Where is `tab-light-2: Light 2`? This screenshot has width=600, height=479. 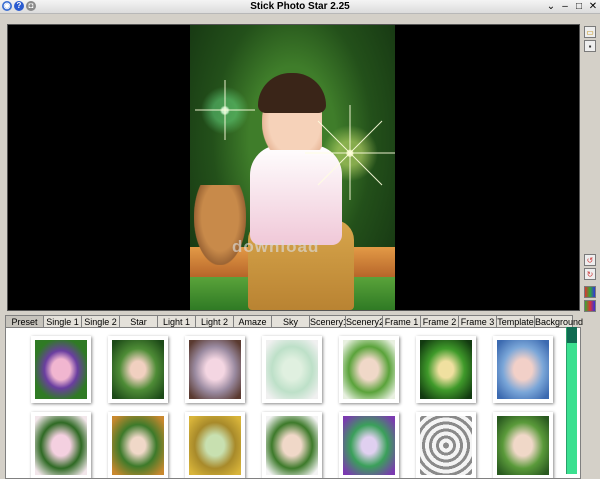 tab-light-2: Light 2 is located at coordinates (214, 321).